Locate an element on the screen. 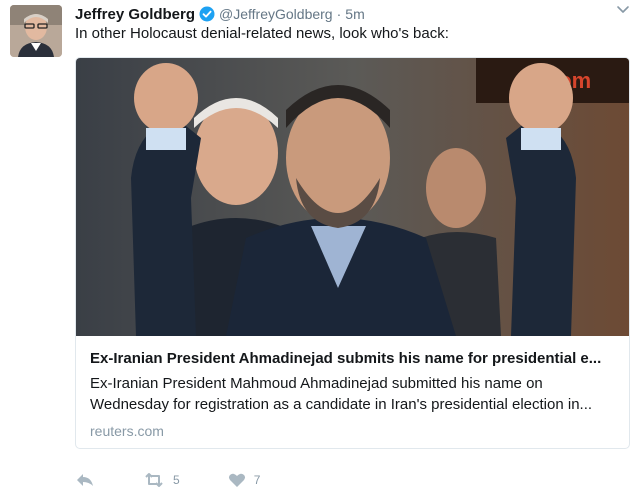 The image size is (642, 496). retweet-button: 5 is located at coordinates (161, 480).